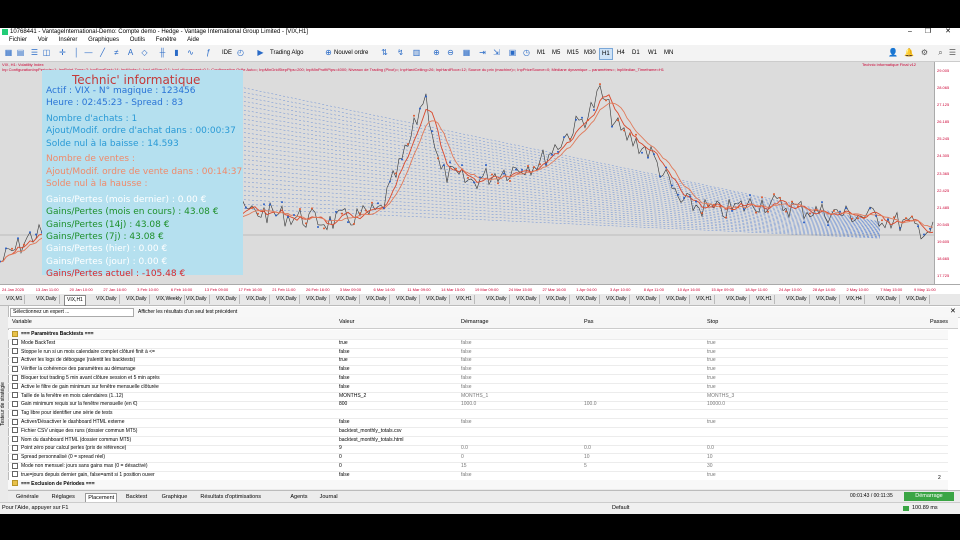 The height and width of the screenshot is (540, 960). Describe the element at coordinates (176, 52) in the screenshot. I see `candles-icon: ▮` at that location.